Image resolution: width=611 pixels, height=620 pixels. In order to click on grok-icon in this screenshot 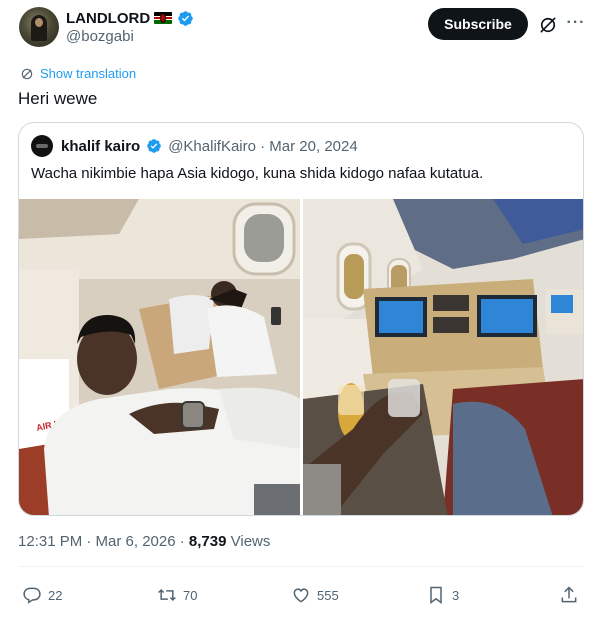, I will do `click(548, 25)`.